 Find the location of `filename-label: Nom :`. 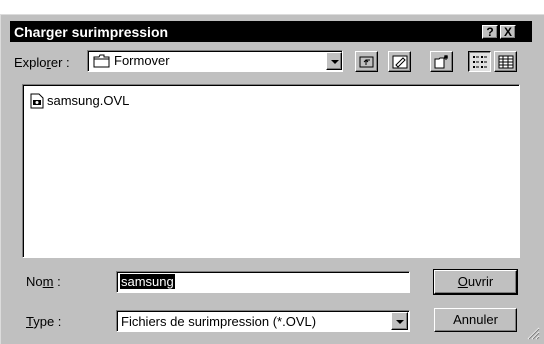

filename-label: Nom : is located at coordinates (43, 281).